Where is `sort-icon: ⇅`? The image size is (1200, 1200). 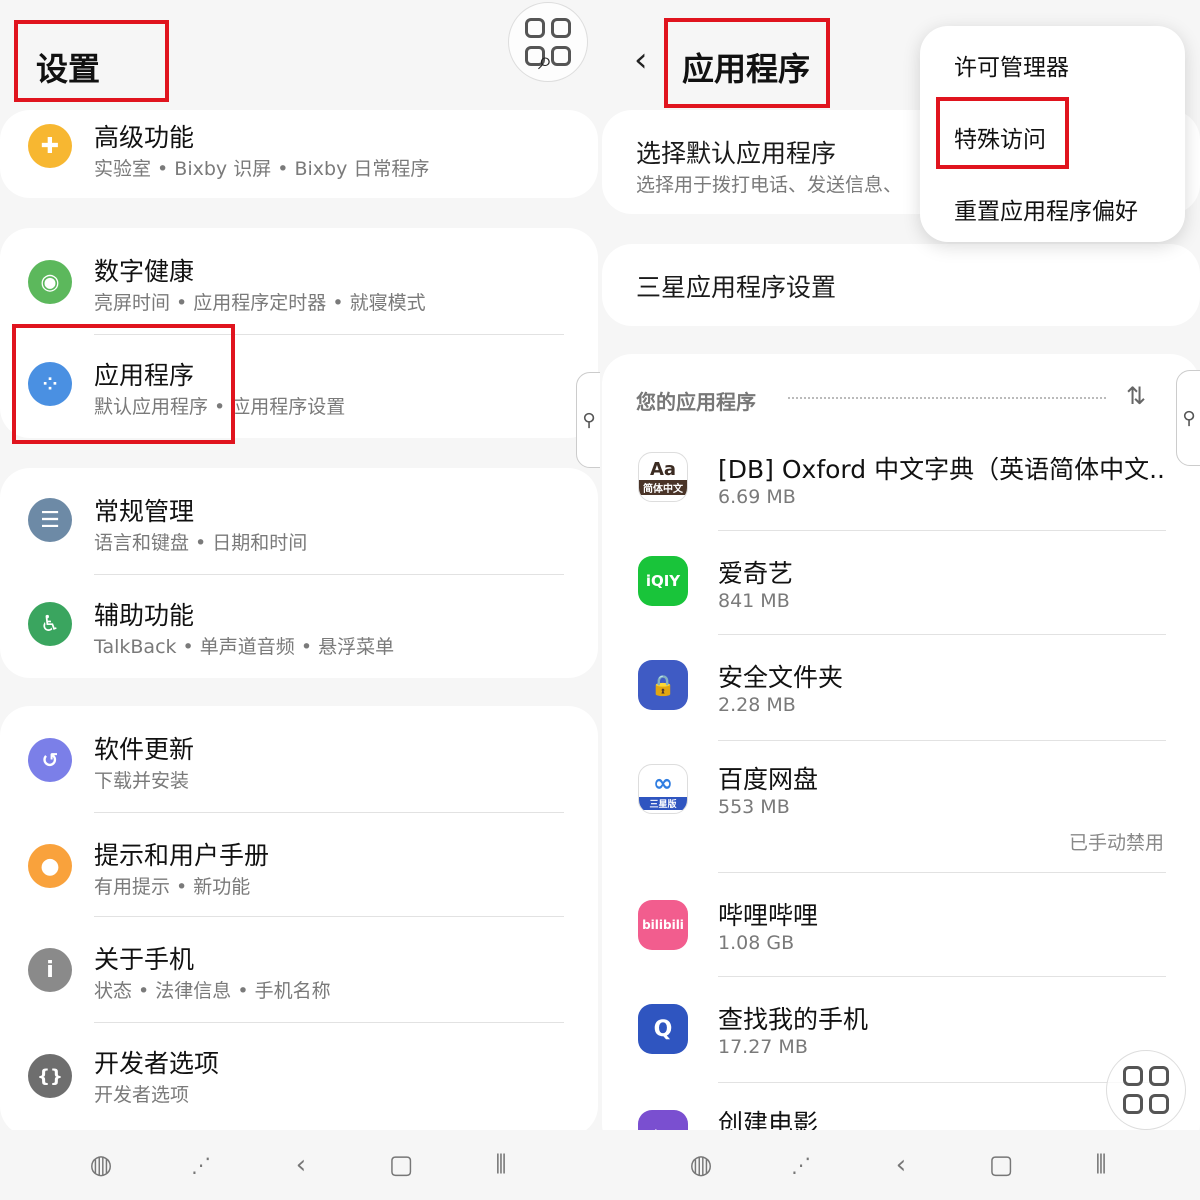 sort-icon: ⇅ is located at coordinates (1136, 396).